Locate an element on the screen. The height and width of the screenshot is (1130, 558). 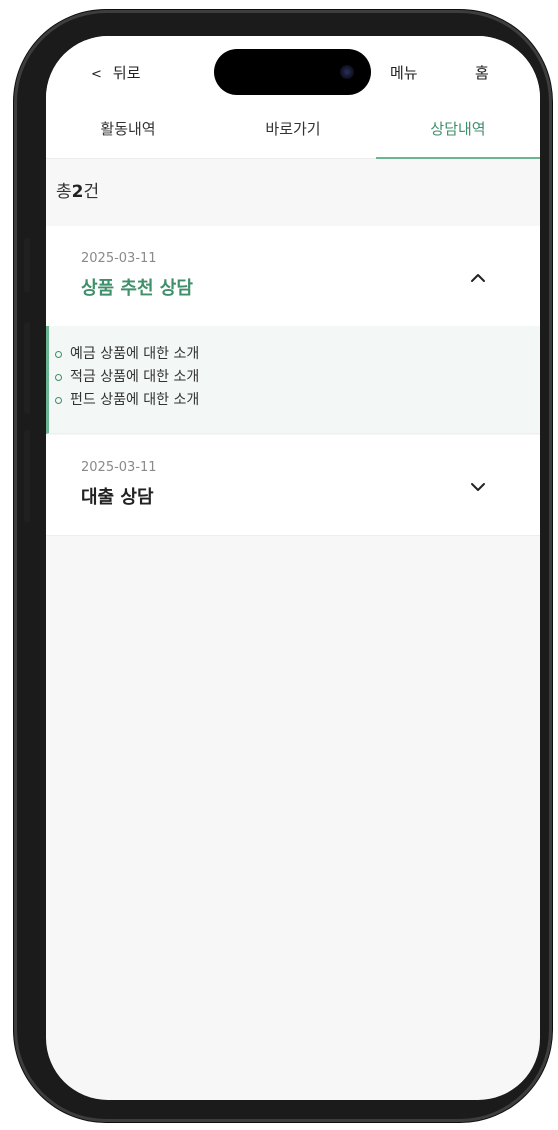
total-count-prefix: 총 is located at coordinates (64, 192).